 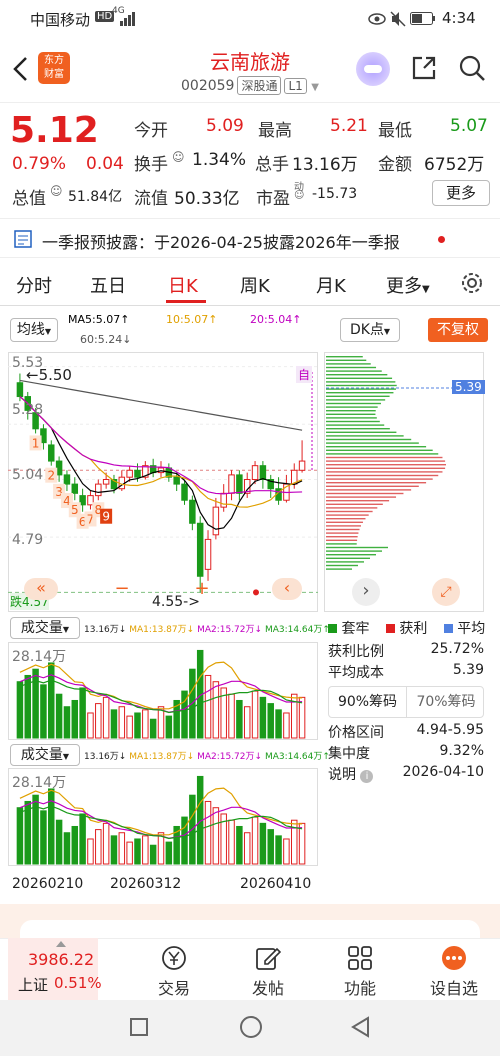 What do you see at coordinates (250, 238) in the screenshot?
I see `notice-bar: 一季报预披露：于2026-04-25披露2026年一季报` at bounding box center [250, 238].